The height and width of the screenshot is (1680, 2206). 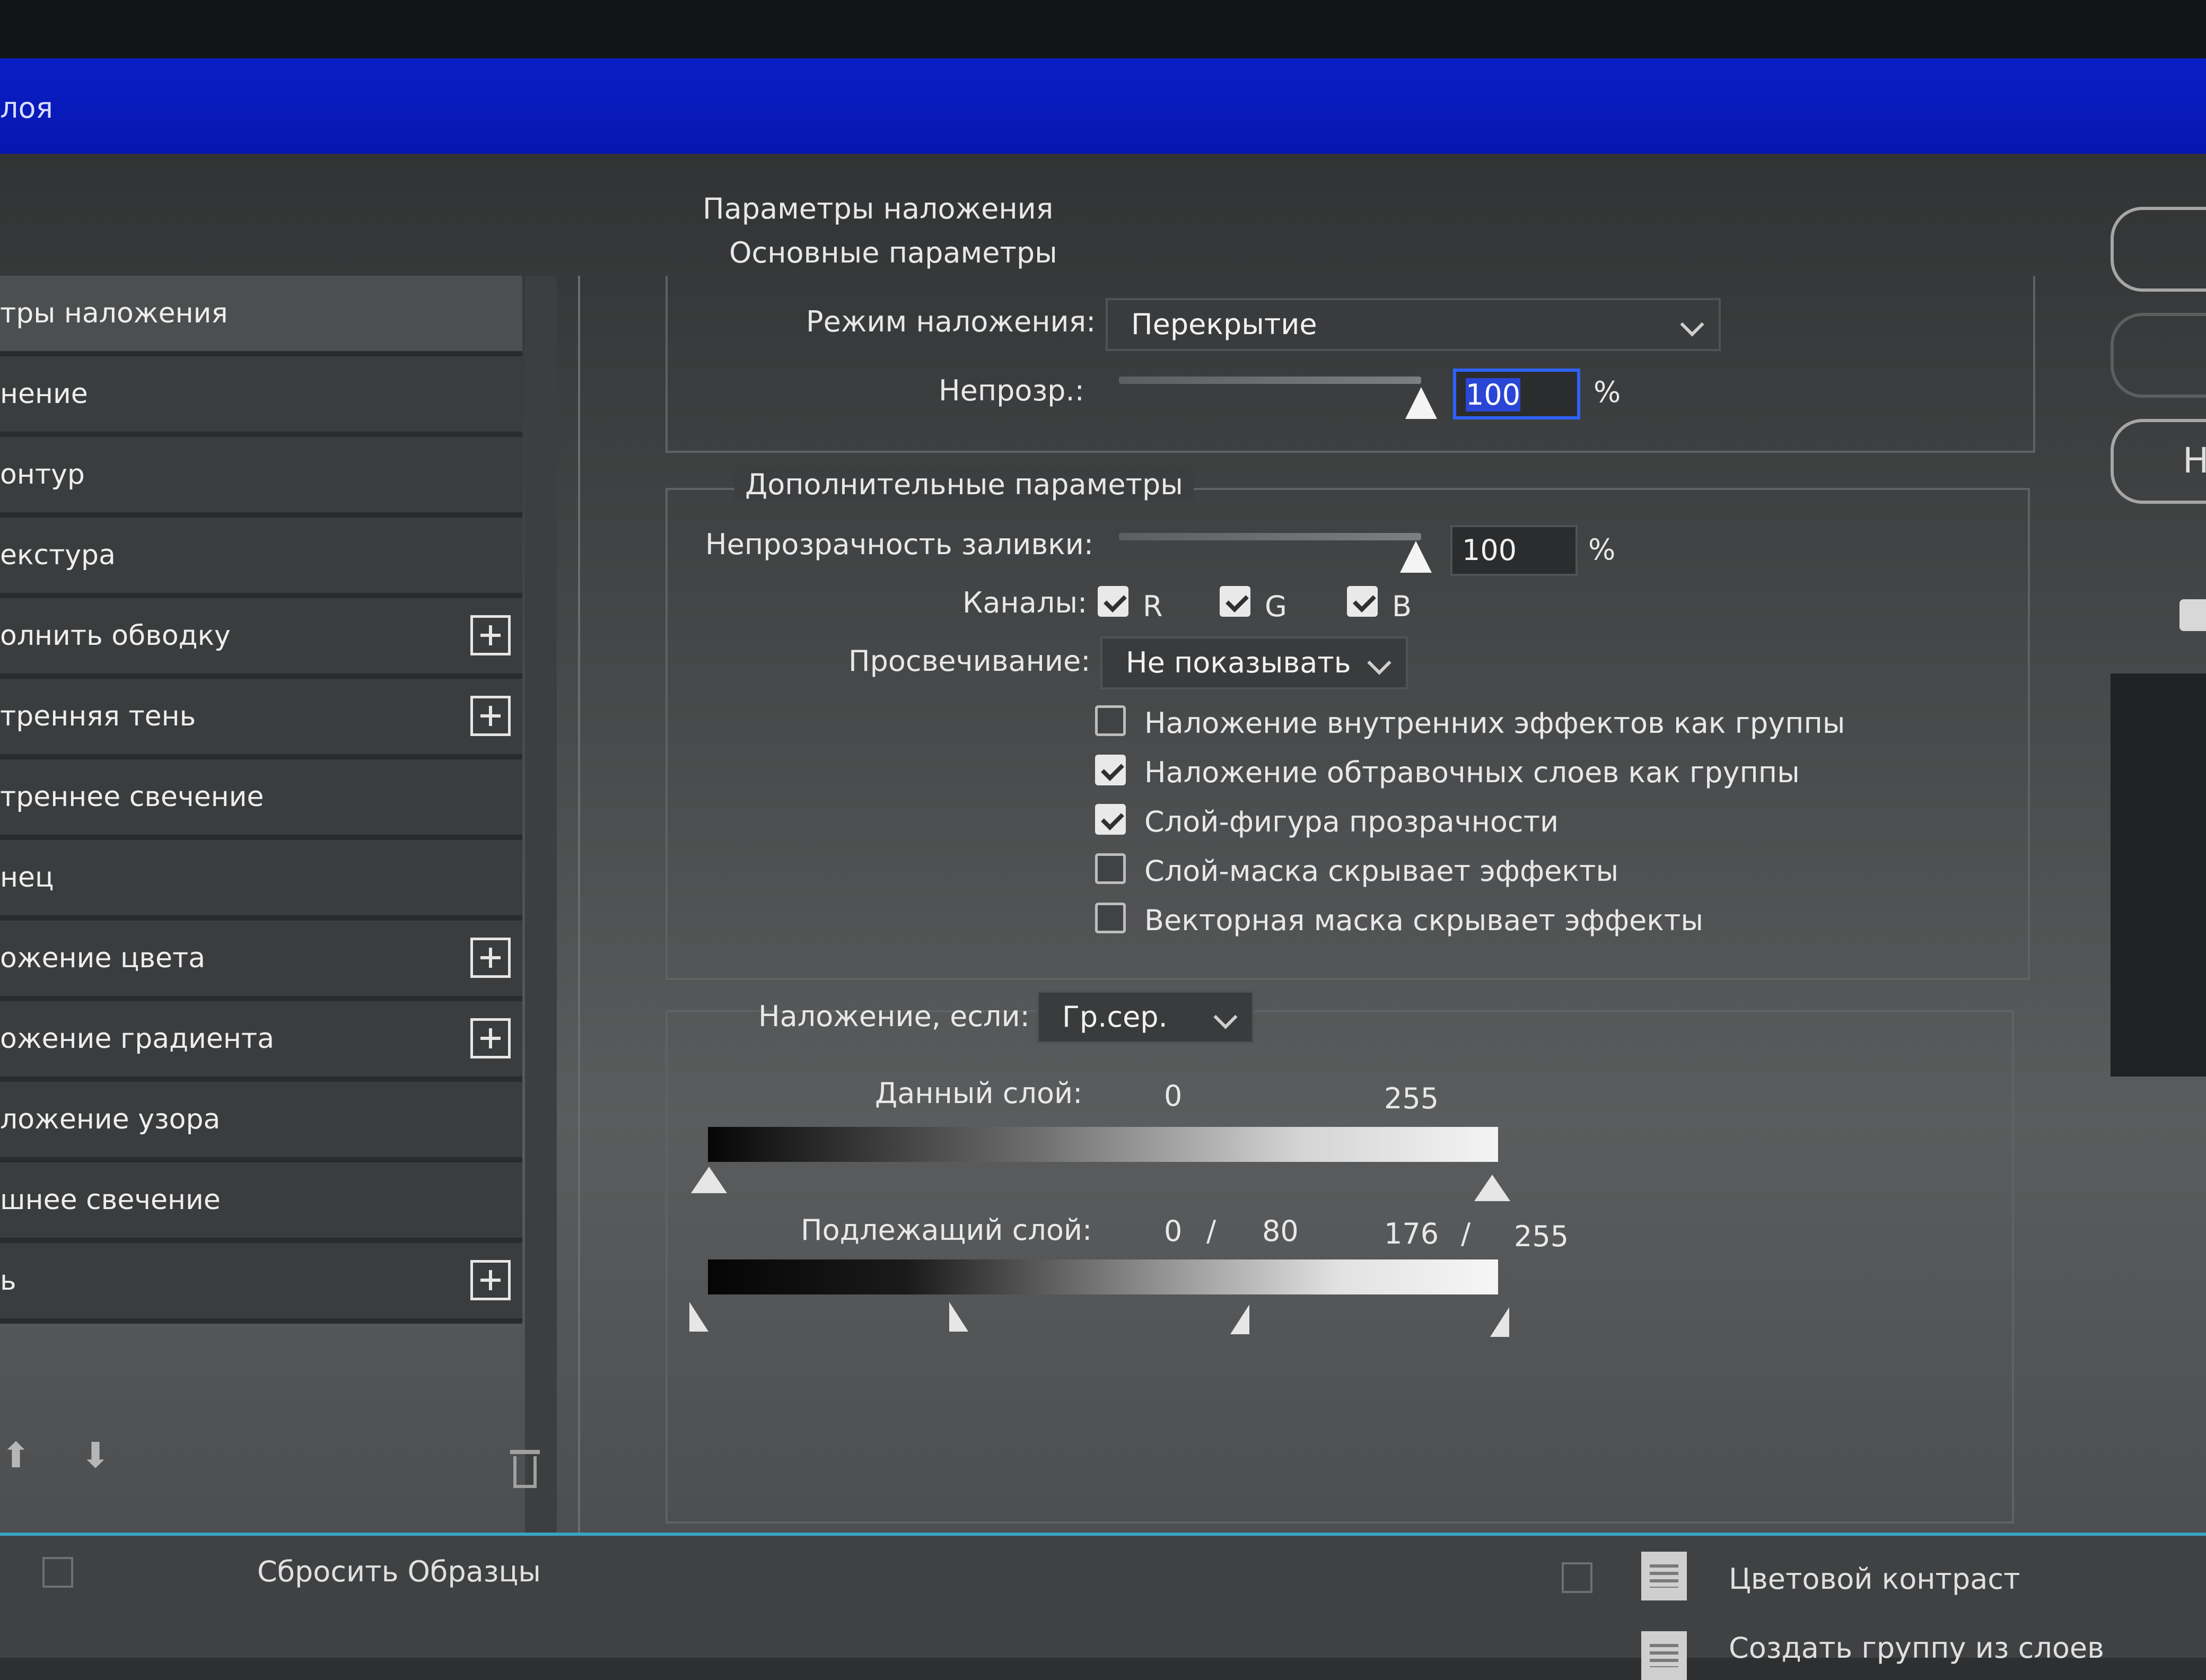 What do you see at coordinates (261, 1283) in the screenshot?
I see `style-list-item: ь` at bounding box center [261, 1283].